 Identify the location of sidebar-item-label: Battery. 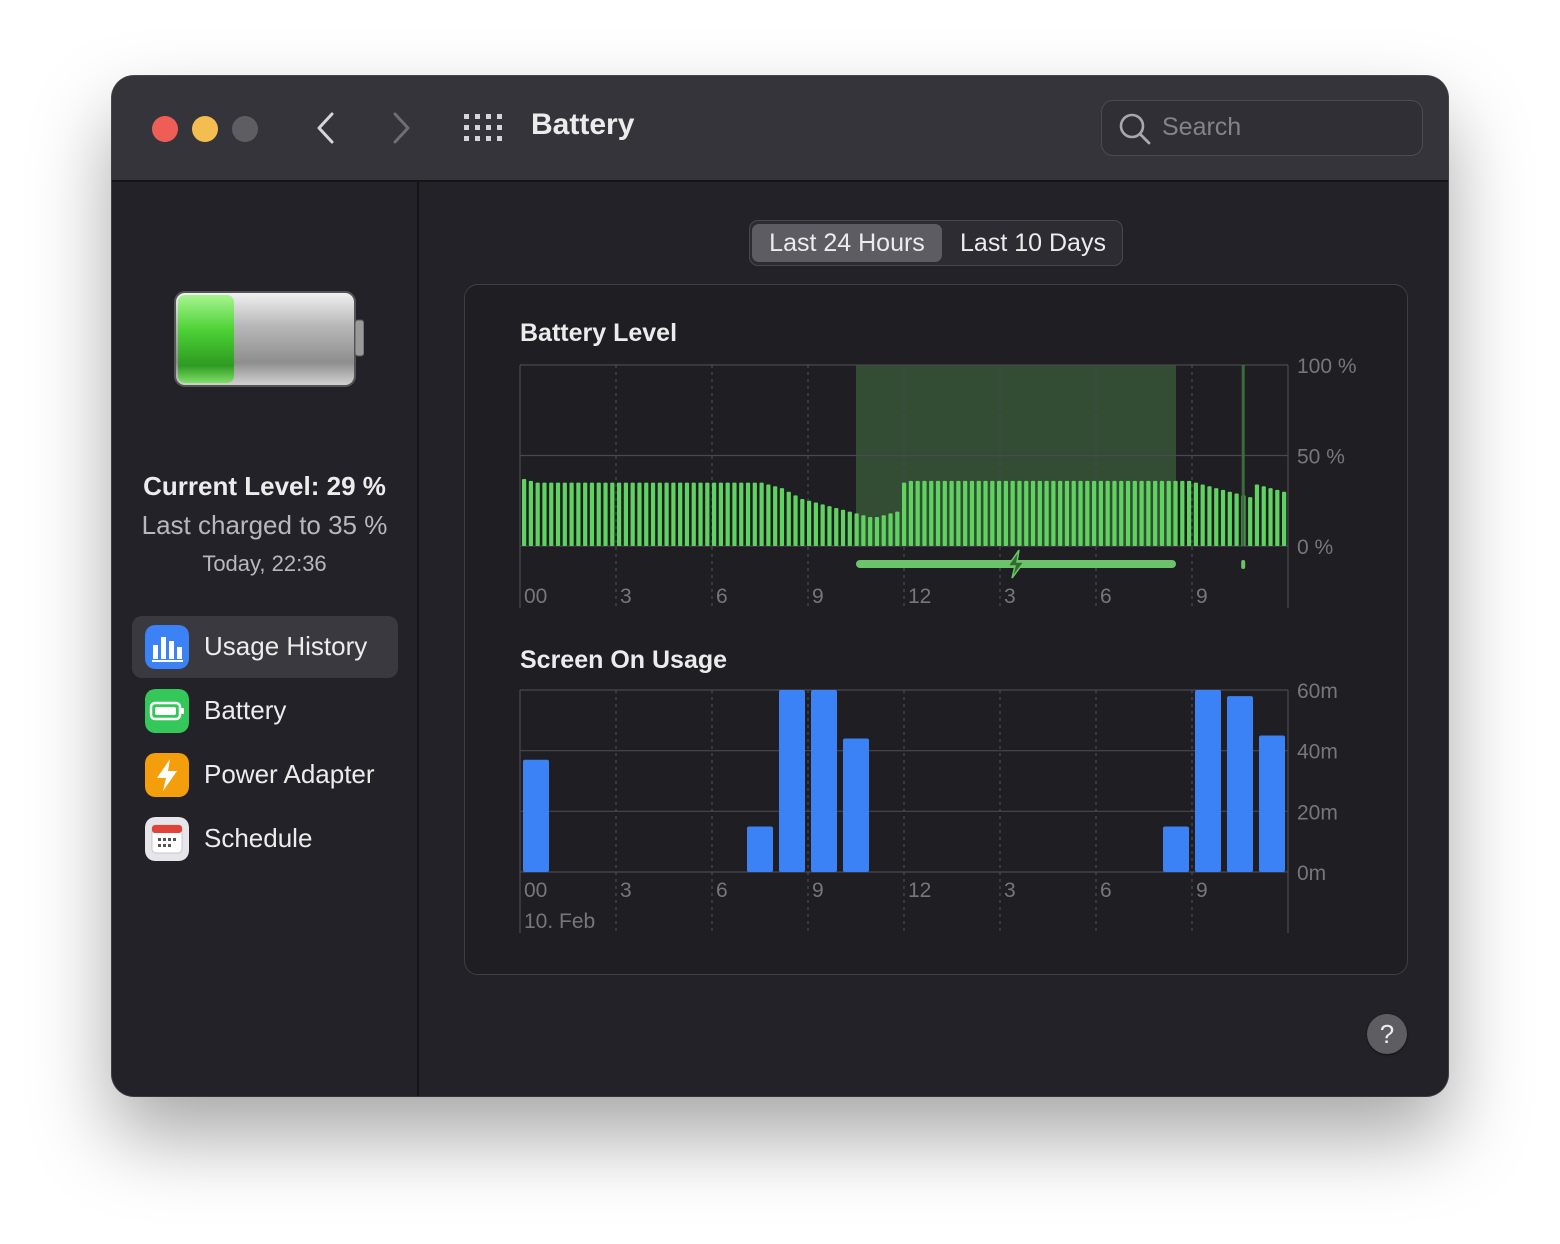
(245, 710).